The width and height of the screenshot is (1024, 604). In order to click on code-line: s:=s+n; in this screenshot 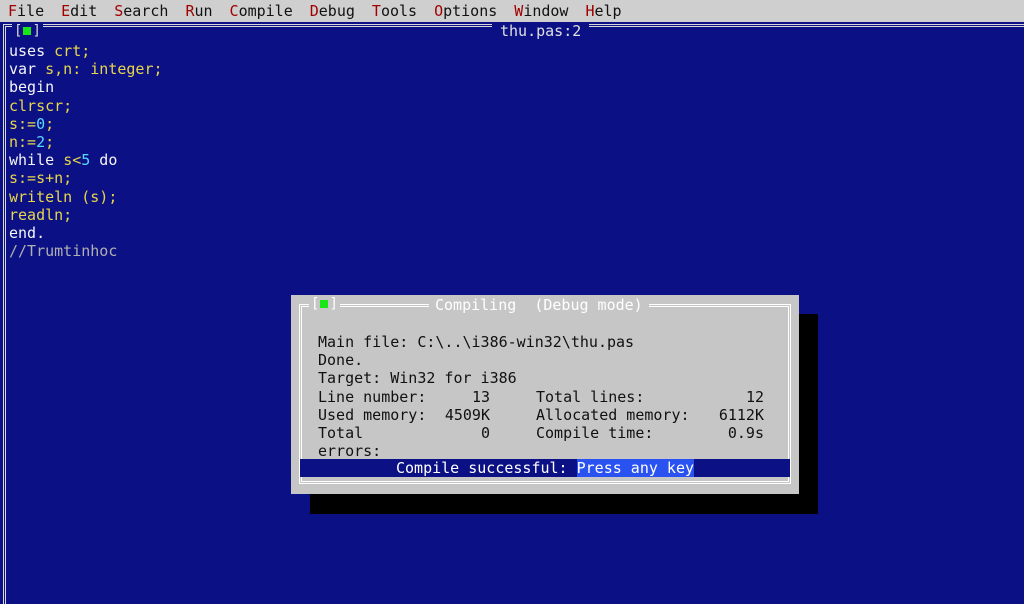, I will do `click(86, 178)`.